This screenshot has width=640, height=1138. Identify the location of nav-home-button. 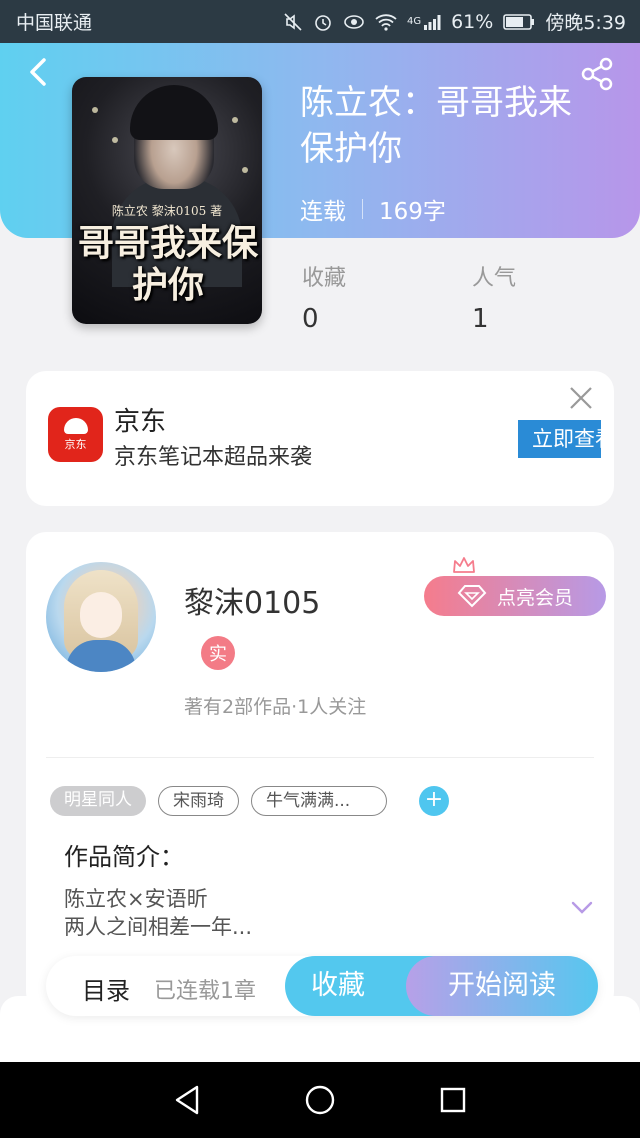
(320, 1100).